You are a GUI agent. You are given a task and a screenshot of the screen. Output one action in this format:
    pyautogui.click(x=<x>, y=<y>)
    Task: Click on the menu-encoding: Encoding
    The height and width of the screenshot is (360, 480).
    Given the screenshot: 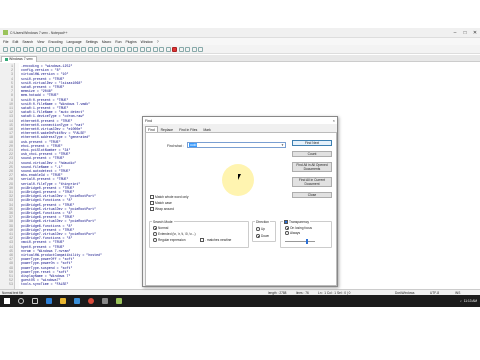 What is the action you would take?
    pyautogui.click(x=55, y=42)
    